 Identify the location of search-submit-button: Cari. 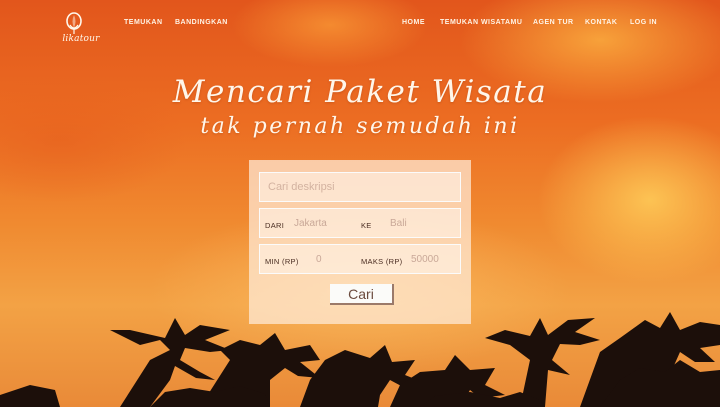
(362, 294).